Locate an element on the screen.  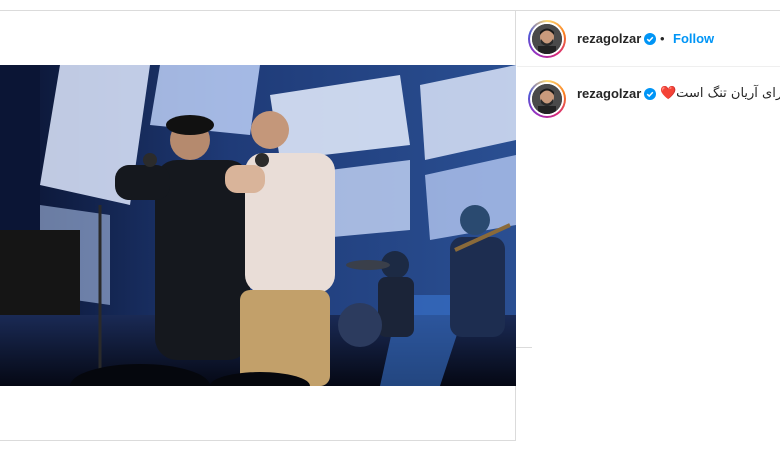
author-avatar is located at coordinates (547, 39).